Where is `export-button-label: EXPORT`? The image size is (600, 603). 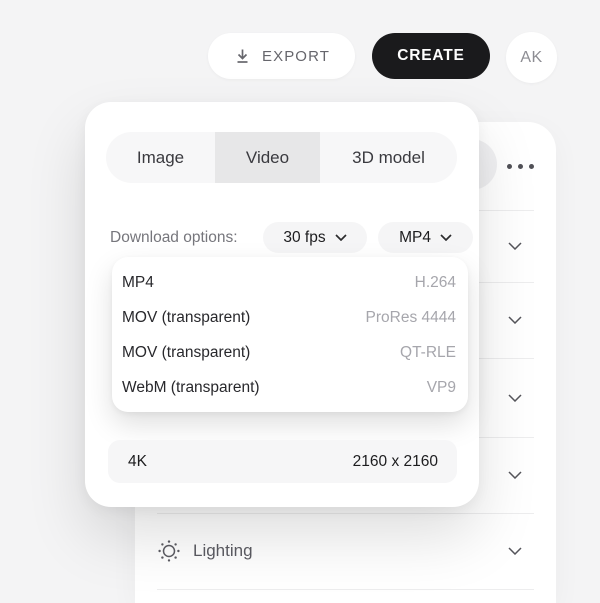 export-button-label: EXPORT is located at coordinates (295, 56).